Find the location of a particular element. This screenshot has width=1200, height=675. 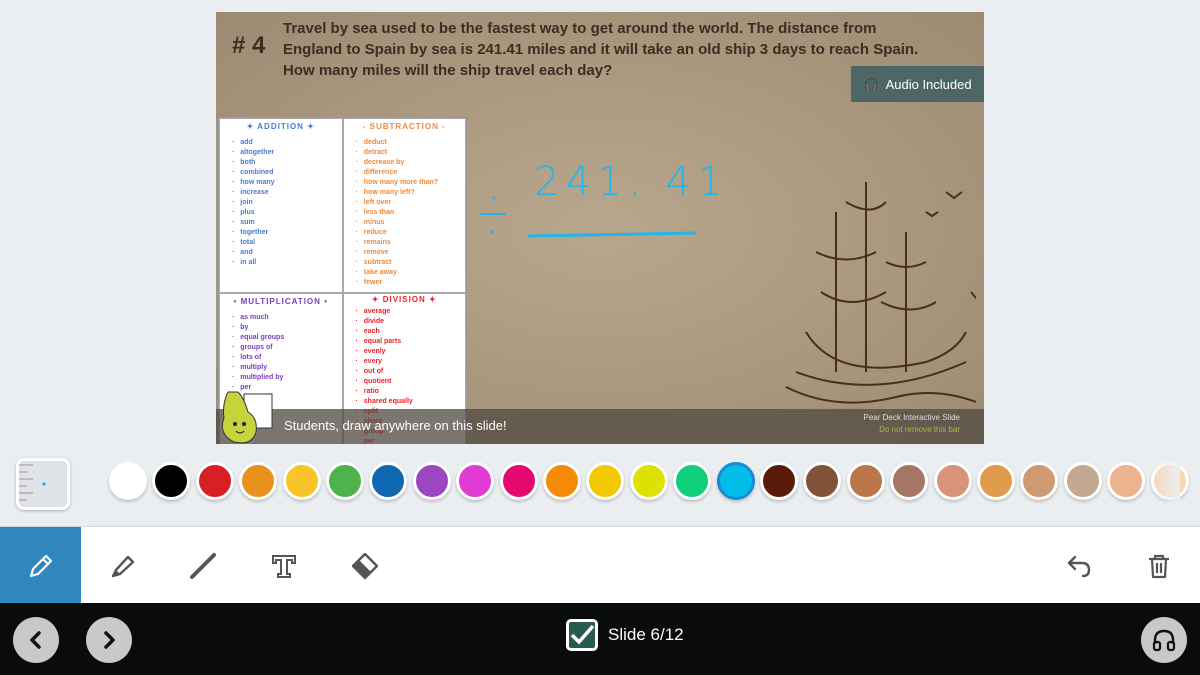

size-ruler-icon is located at coordinates (32, 482).